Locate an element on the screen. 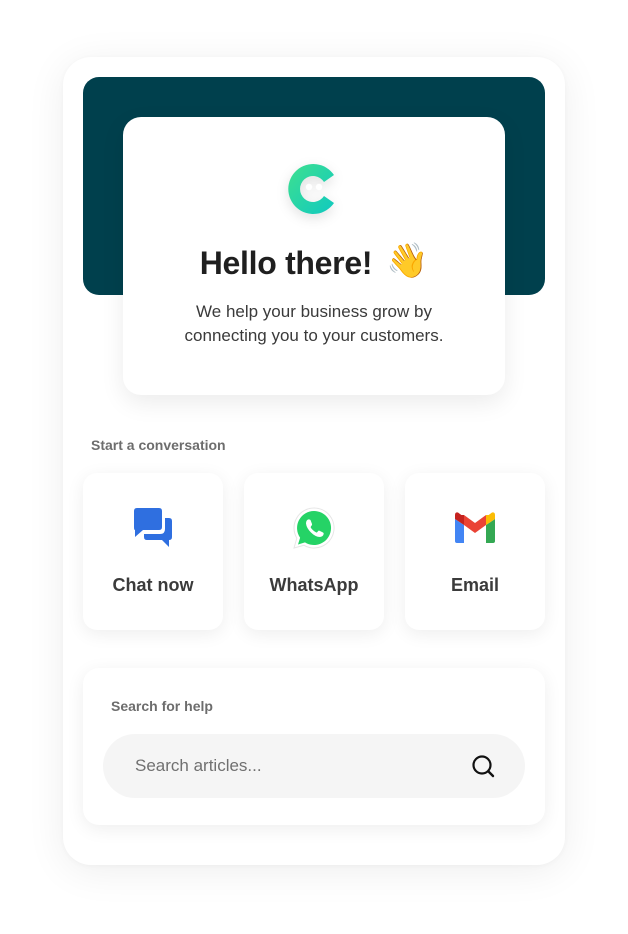 Image resolution: width=628 pixels, height=934 pixels. greeting-heading: Hello there! 👋 is located at coordinates (314, 262).